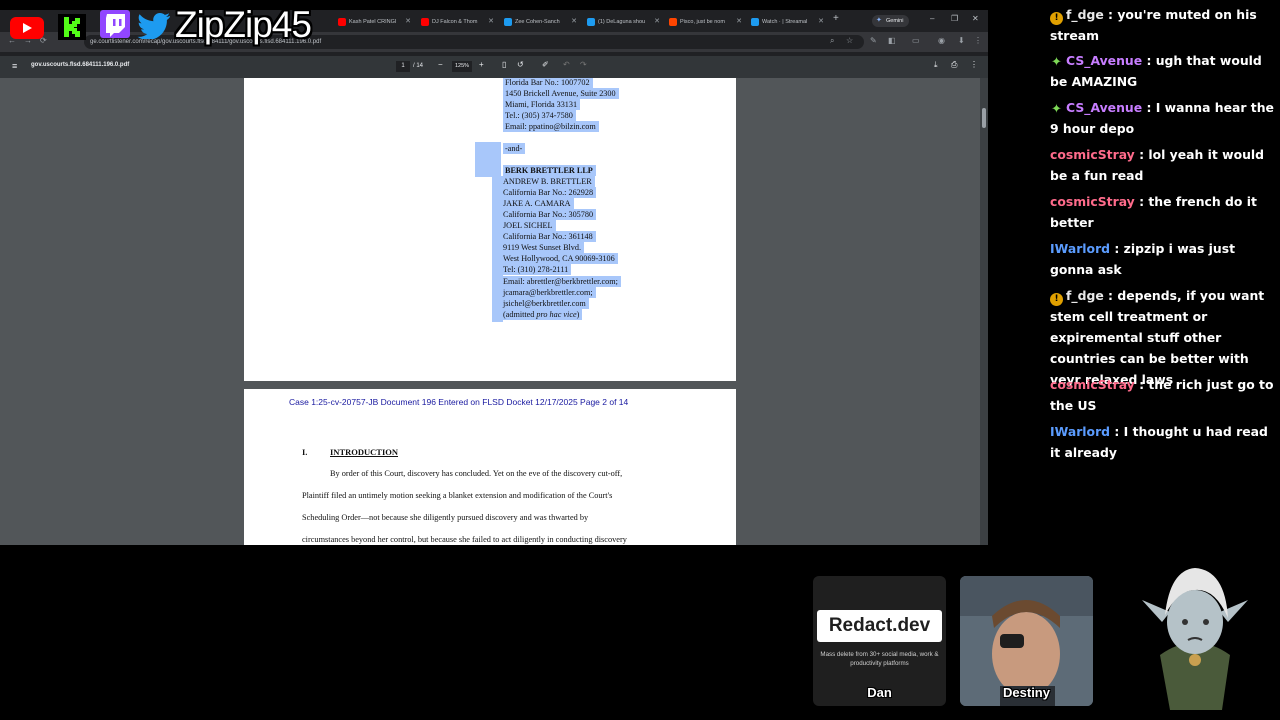 The image size is (1280, 720). Describe the element at coordinates (561, 93) in the screenshot. I see `signature-block-line: 1450 Brickell Avenue, Suite 2300` at that location.